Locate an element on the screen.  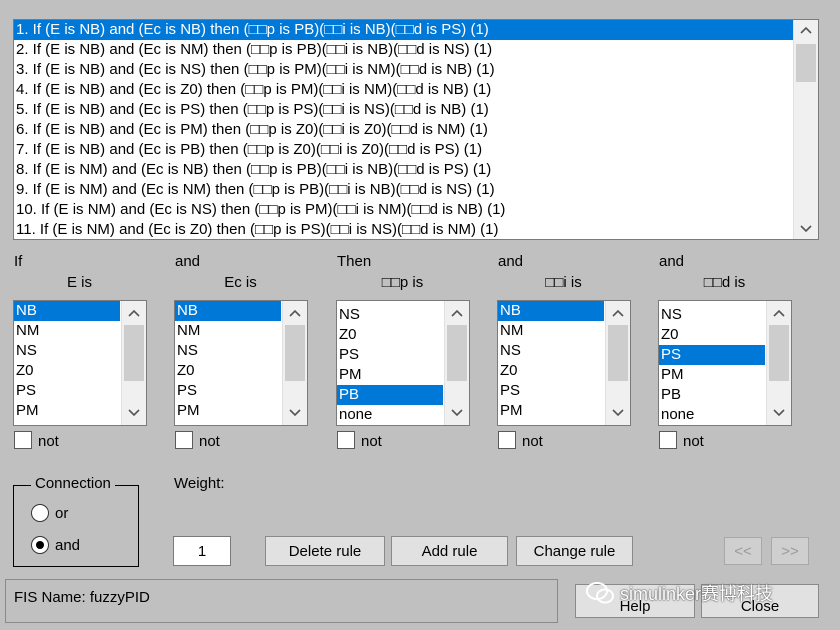
radio-selected-dot is located at coordinates (40, 545).